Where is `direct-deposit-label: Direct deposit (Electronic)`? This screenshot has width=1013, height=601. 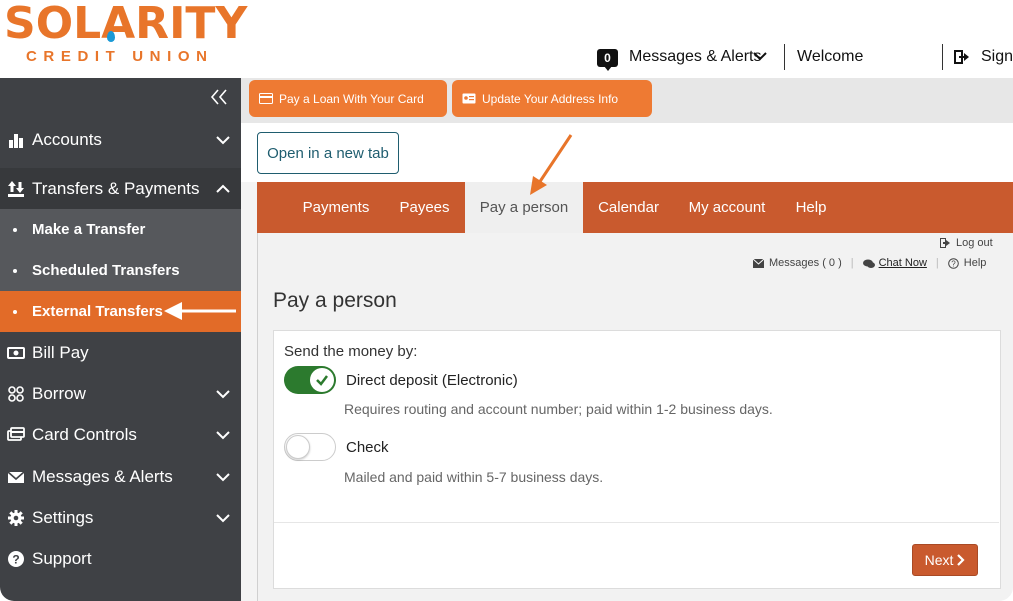
direct-deposit-label: Direct deposit (Electronic) is located at coordinates (432, 380).